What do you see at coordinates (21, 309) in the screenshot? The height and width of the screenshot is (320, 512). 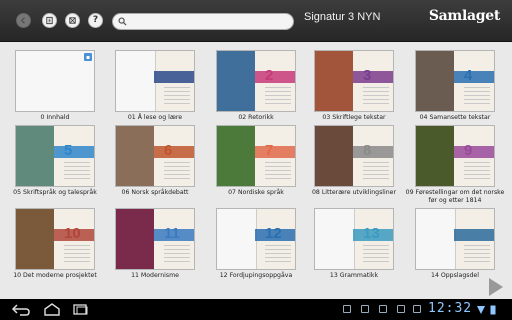 I see `back-nav-icon` at bounding box center [21, 309].